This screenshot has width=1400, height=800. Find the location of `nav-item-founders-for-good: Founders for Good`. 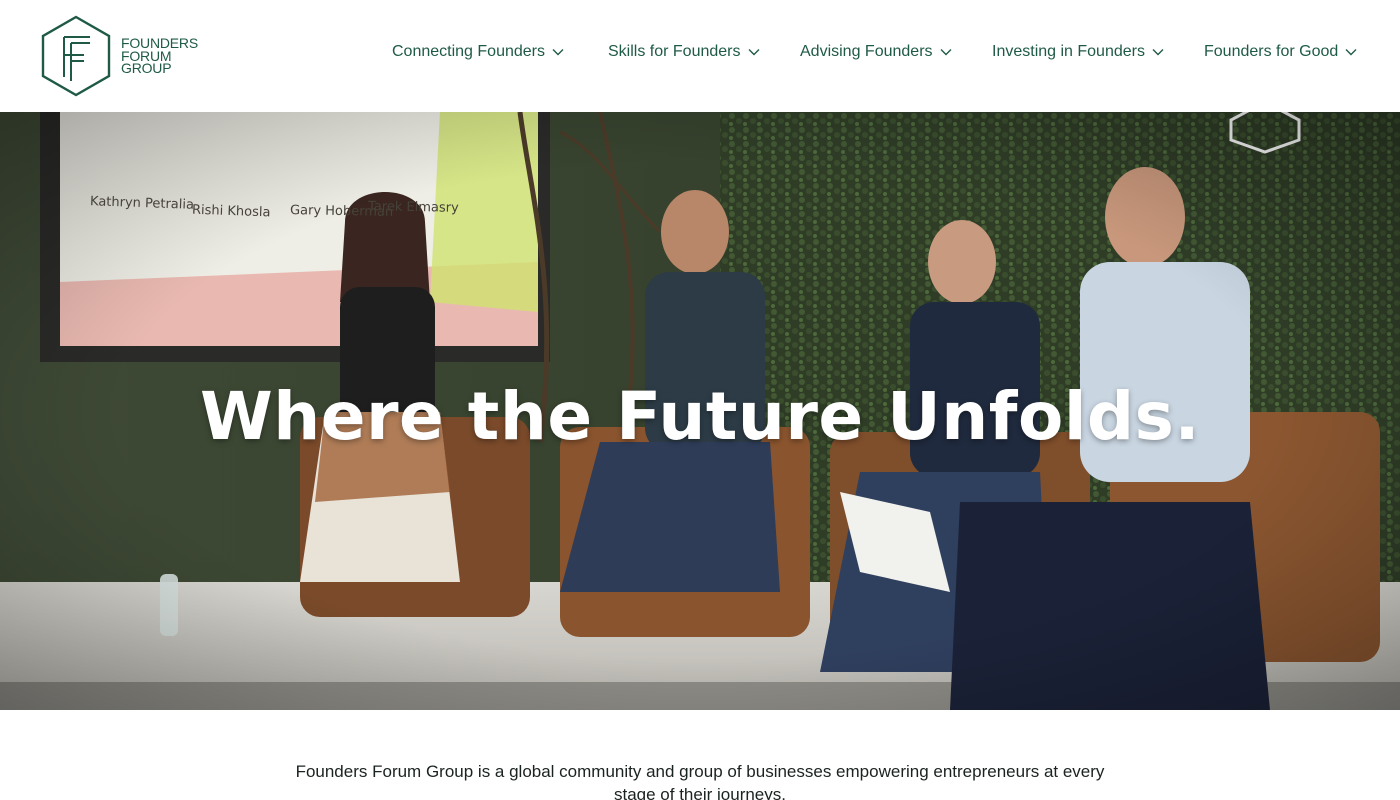

nav-item-founders-for-good: Founders for Good is located at coordinates (1280, 52).